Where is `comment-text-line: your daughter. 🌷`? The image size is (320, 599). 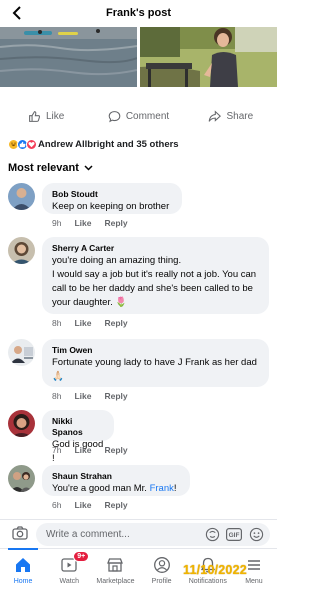
comment-text-line: your daughter. 🌷 is located at coordinates (90, 302).